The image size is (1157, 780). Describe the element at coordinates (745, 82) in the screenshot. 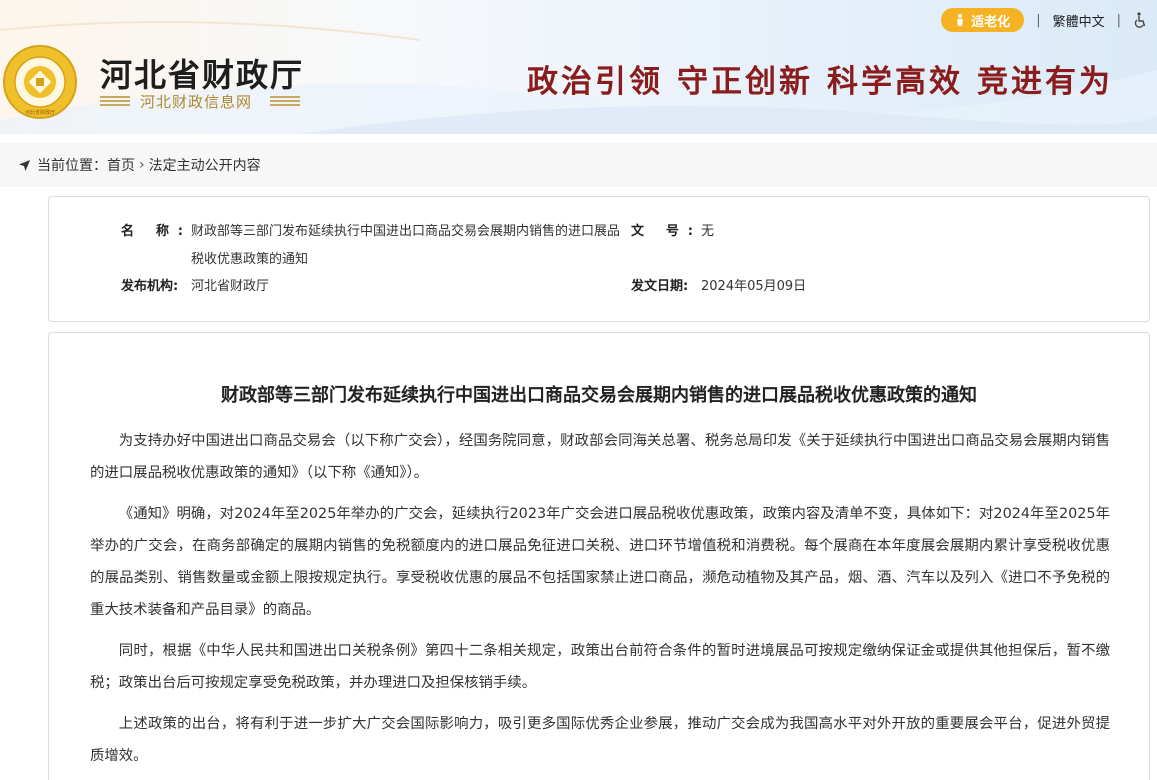

I see `slogan-part: 守正创新` at that location.